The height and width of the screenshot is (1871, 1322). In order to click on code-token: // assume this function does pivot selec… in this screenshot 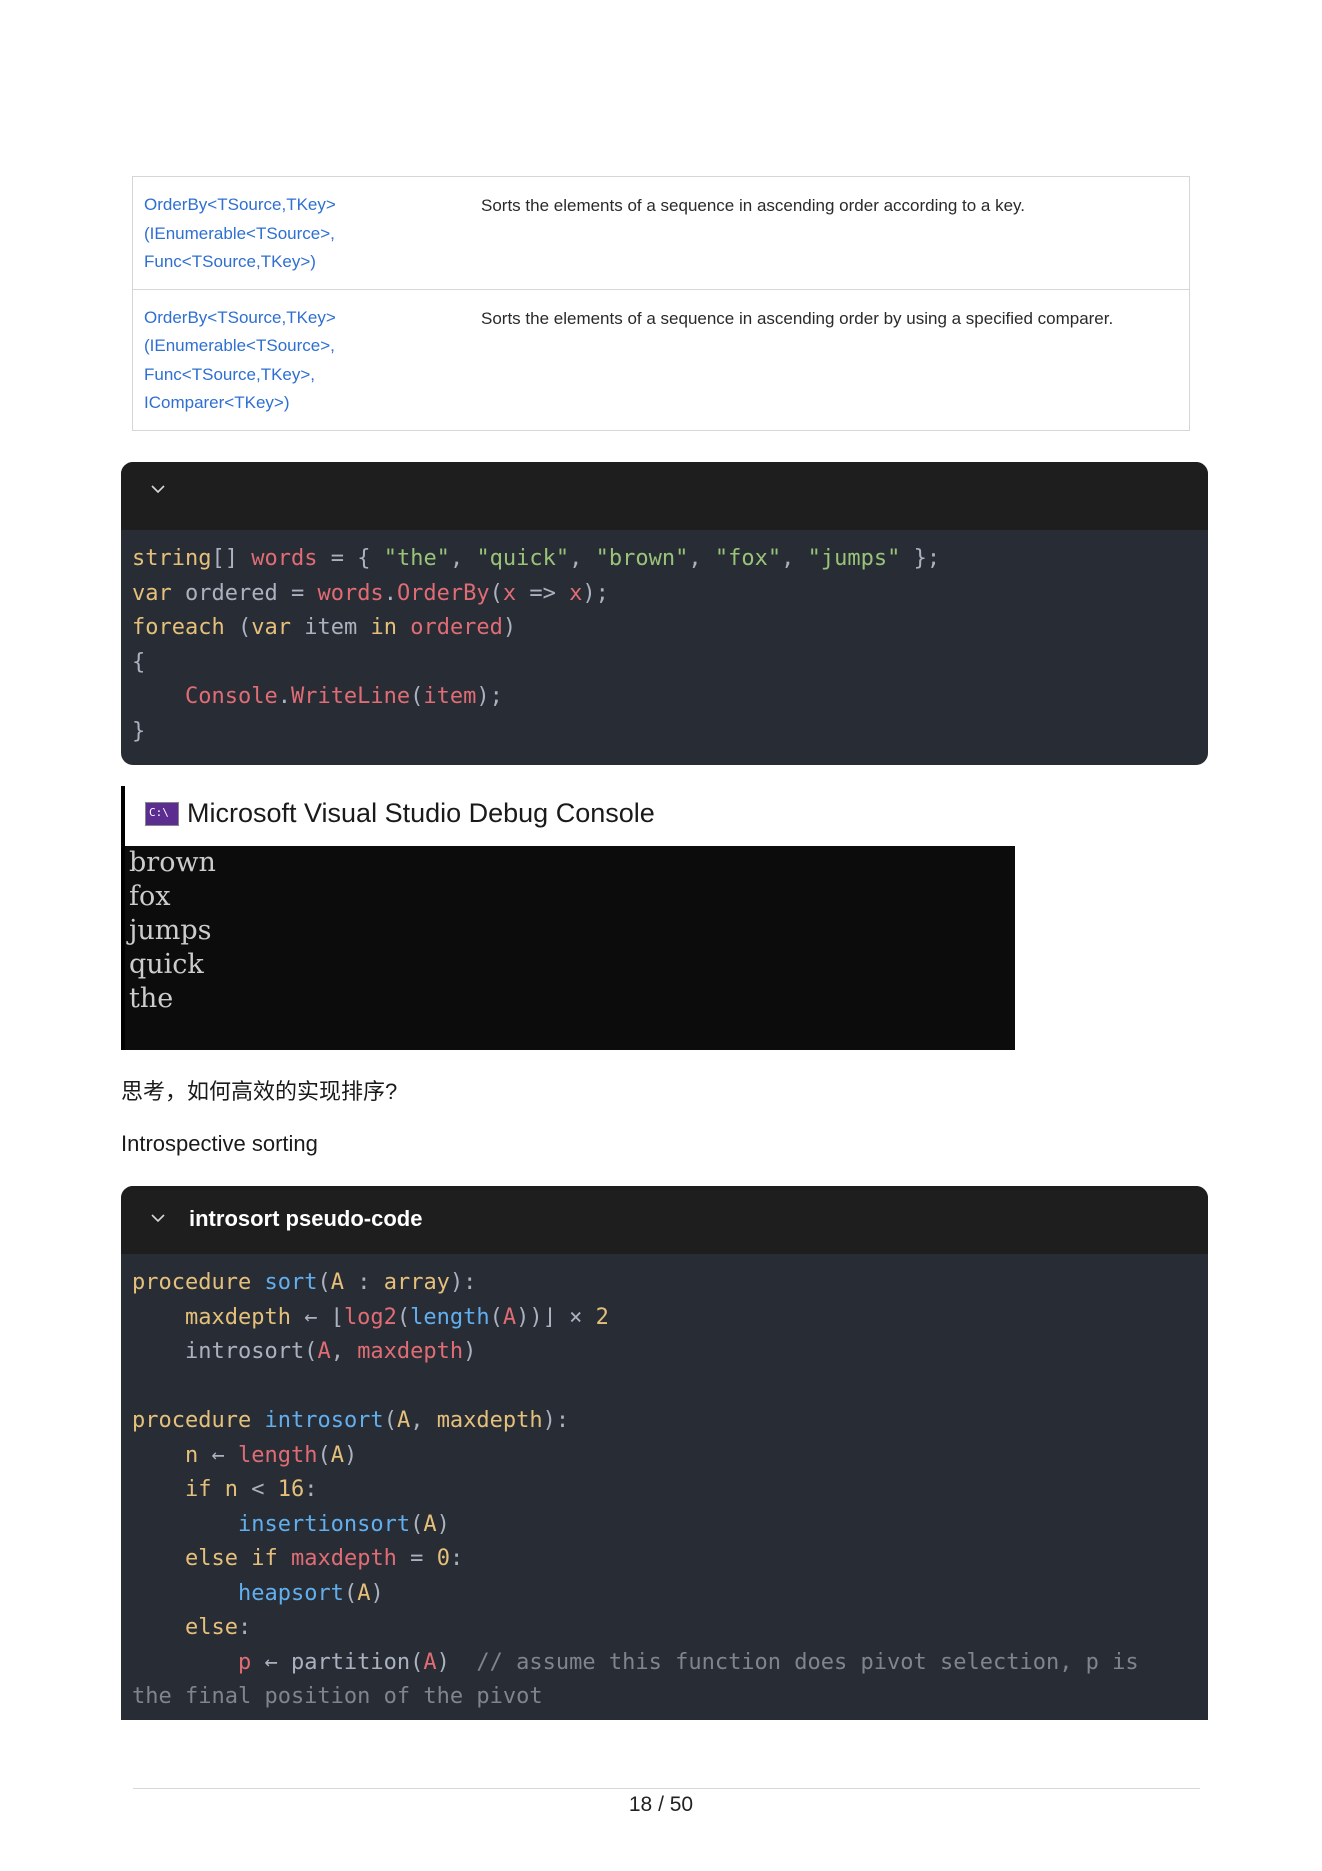, I will do `click(807, 1662)`.